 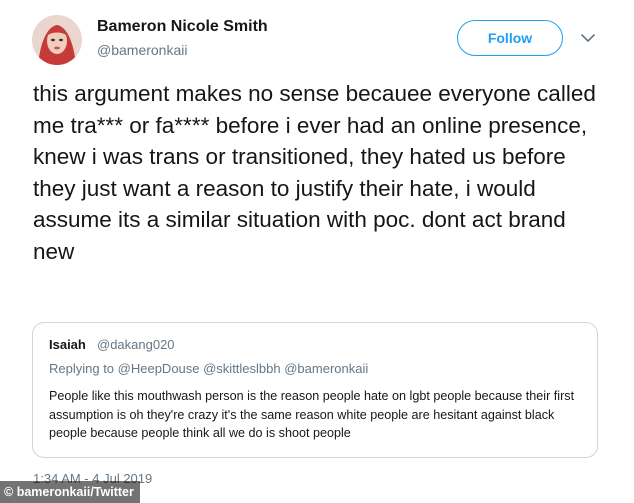 I want to click on copyright-icon: ©, so click(x=10, y=492).